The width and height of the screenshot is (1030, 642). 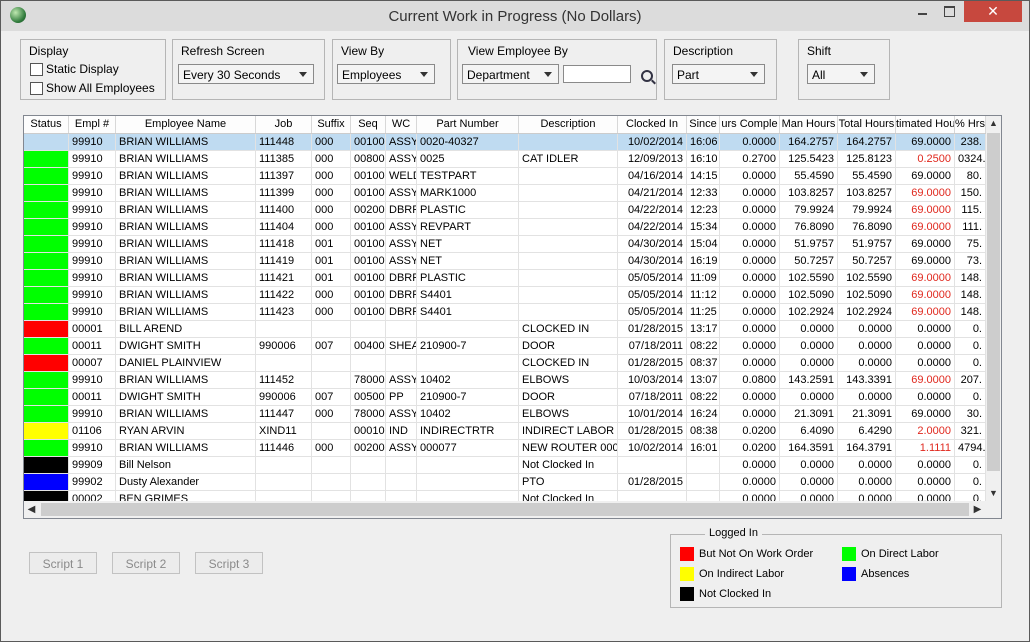 I want to click on cell-seq: 00100, so click(x=368, y=142).